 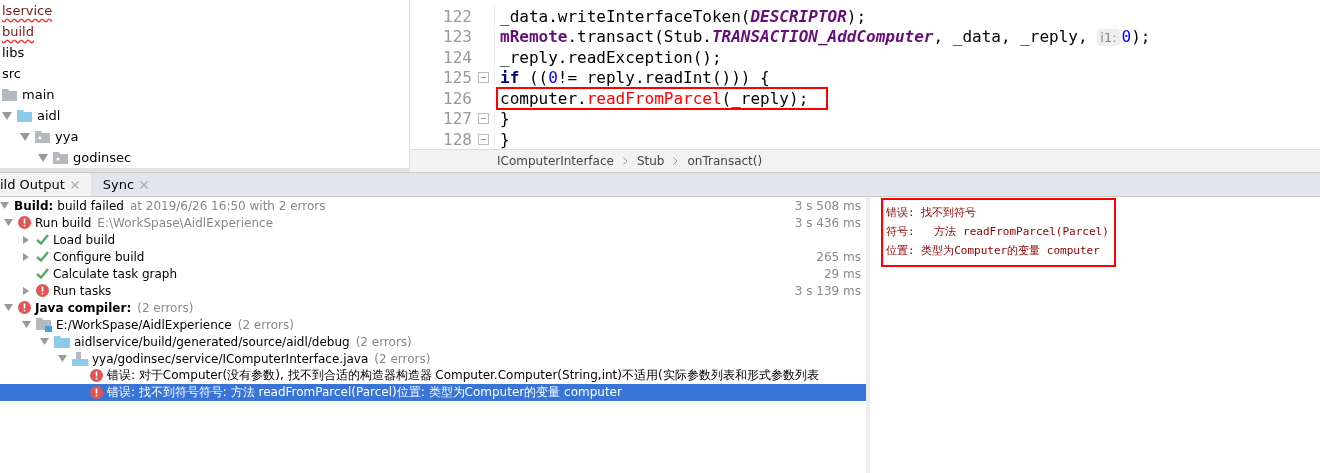 I want to click on code-line: computer.readFromParcel(_reply);, so click(x=662, y=98).